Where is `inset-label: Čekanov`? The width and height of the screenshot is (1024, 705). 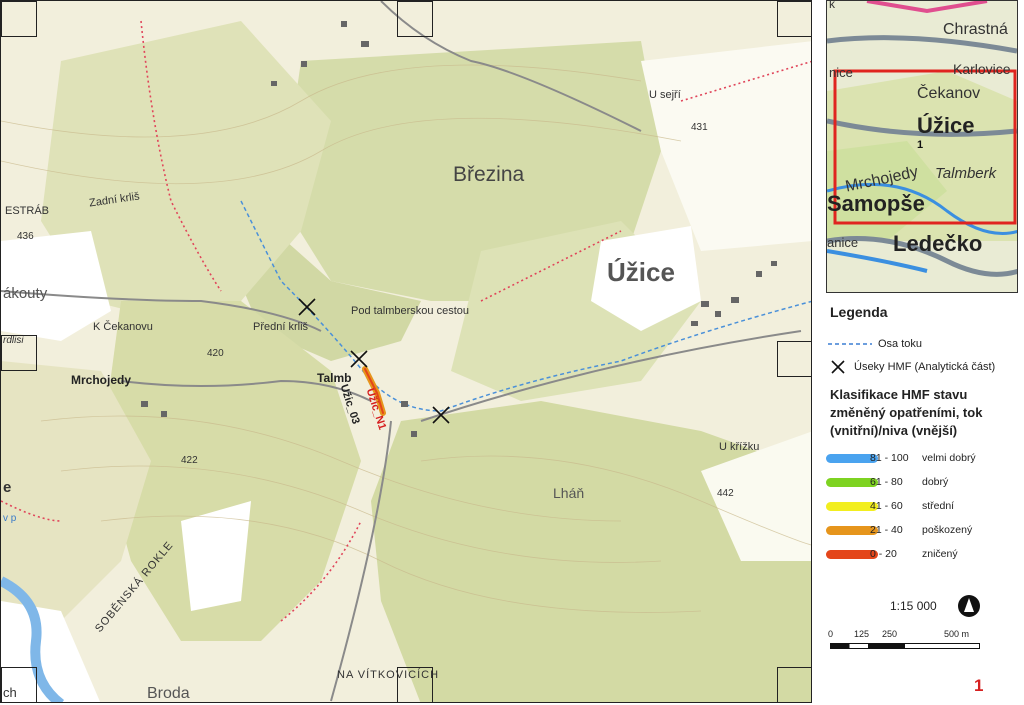 inset-label: Čekanov is located at coordinates (949, 93).